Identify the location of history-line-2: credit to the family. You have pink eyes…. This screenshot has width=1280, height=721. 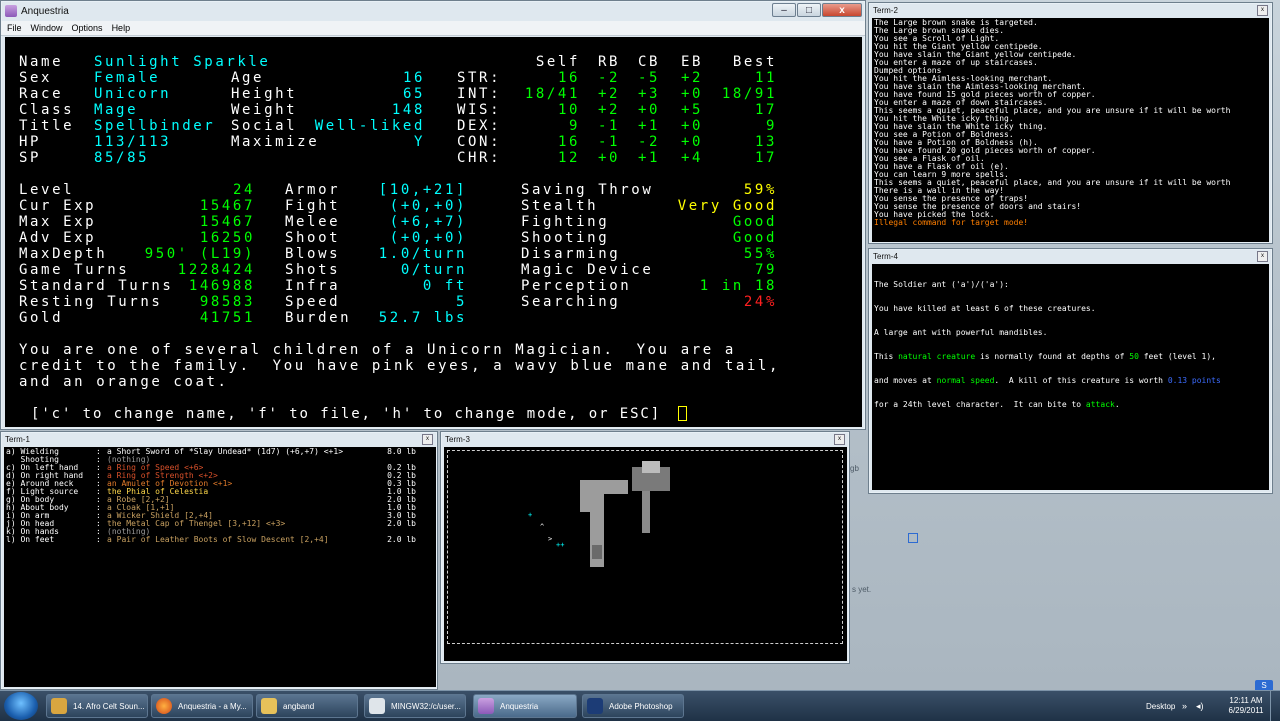
(399, 366).